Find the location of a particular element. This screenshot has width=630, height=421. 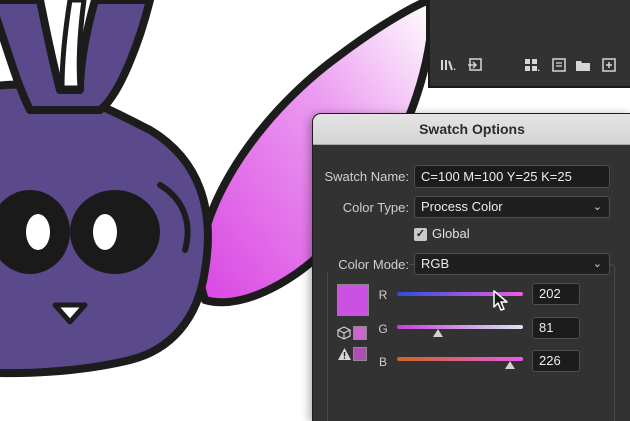

color-type-value: Process Color is located at coordinates (462, 206).